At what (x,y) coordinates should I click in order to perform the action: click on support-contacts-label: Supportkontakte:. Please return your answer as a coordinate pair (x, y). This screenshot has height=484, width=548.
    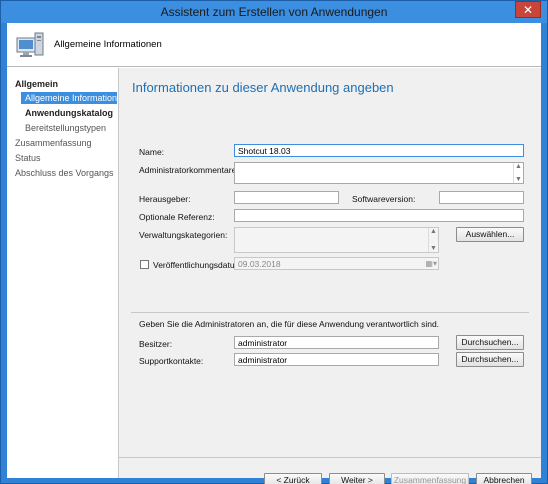
    Looking at the image, I should click on (171, 361).